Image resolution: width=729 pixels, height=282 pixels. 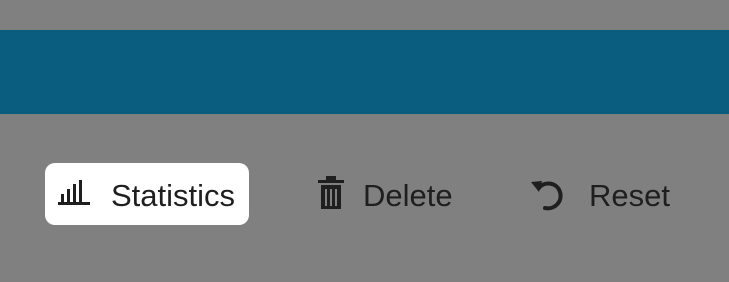 I want to click on undo-icon, so click(x=547, y=194).